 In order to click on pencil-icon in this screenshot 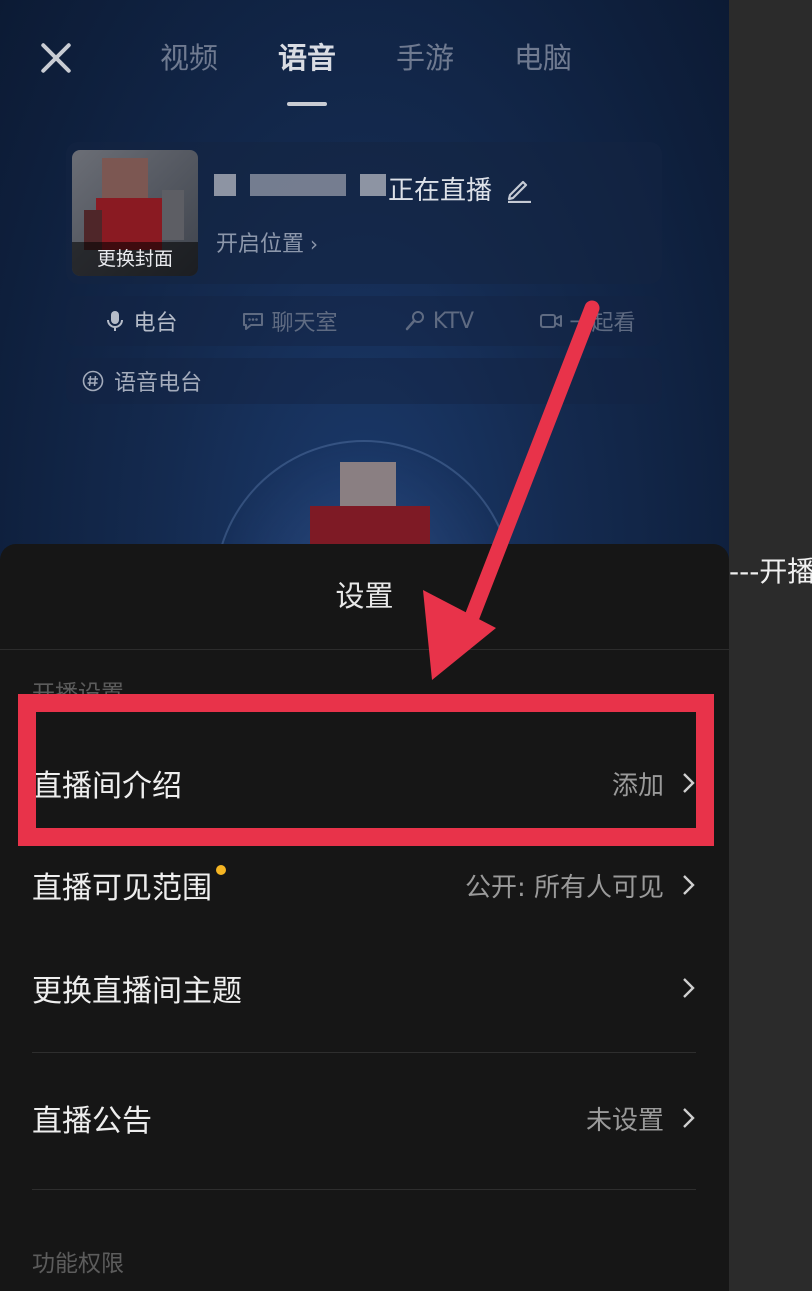, I will do `click(519, 188)`.